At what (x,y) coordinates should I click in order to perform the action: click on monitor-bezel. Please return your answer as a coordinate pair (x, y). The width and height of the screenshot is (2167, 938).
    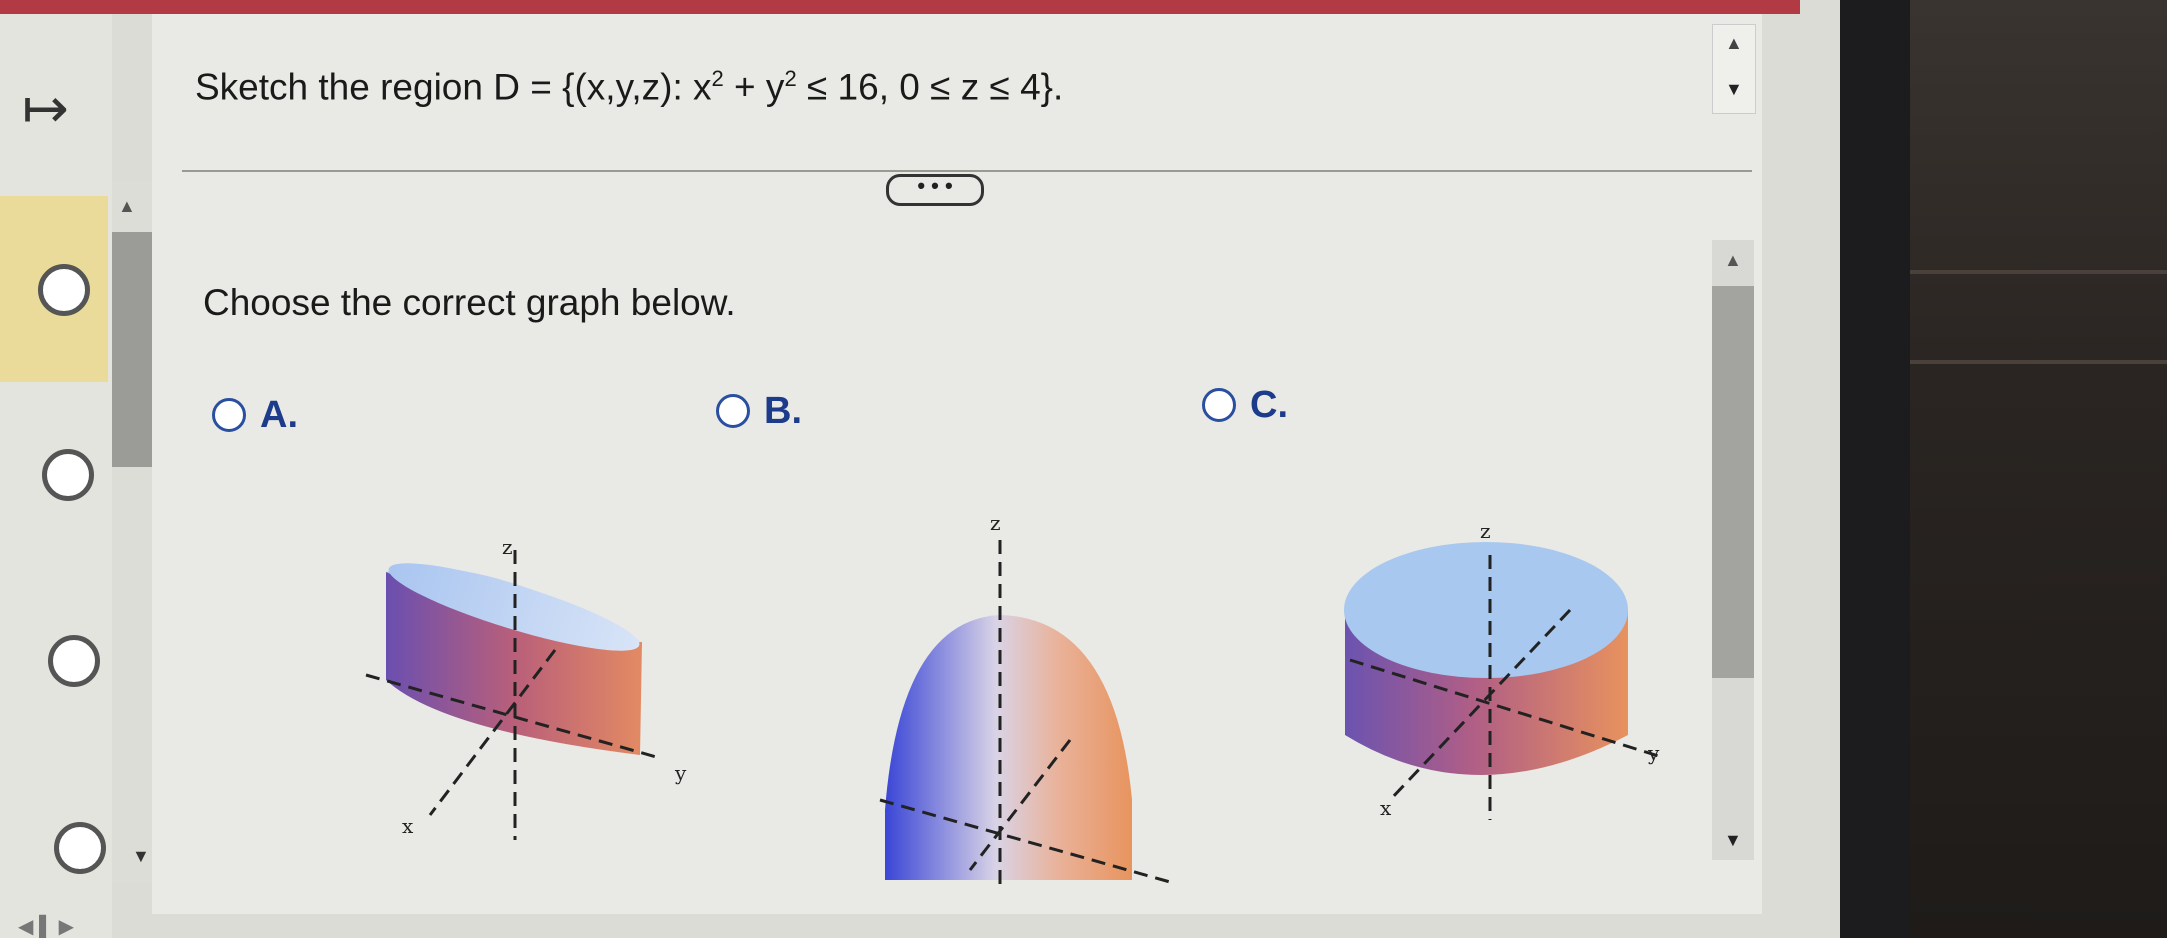
    Looking at the image, I should click on (1875, 469).